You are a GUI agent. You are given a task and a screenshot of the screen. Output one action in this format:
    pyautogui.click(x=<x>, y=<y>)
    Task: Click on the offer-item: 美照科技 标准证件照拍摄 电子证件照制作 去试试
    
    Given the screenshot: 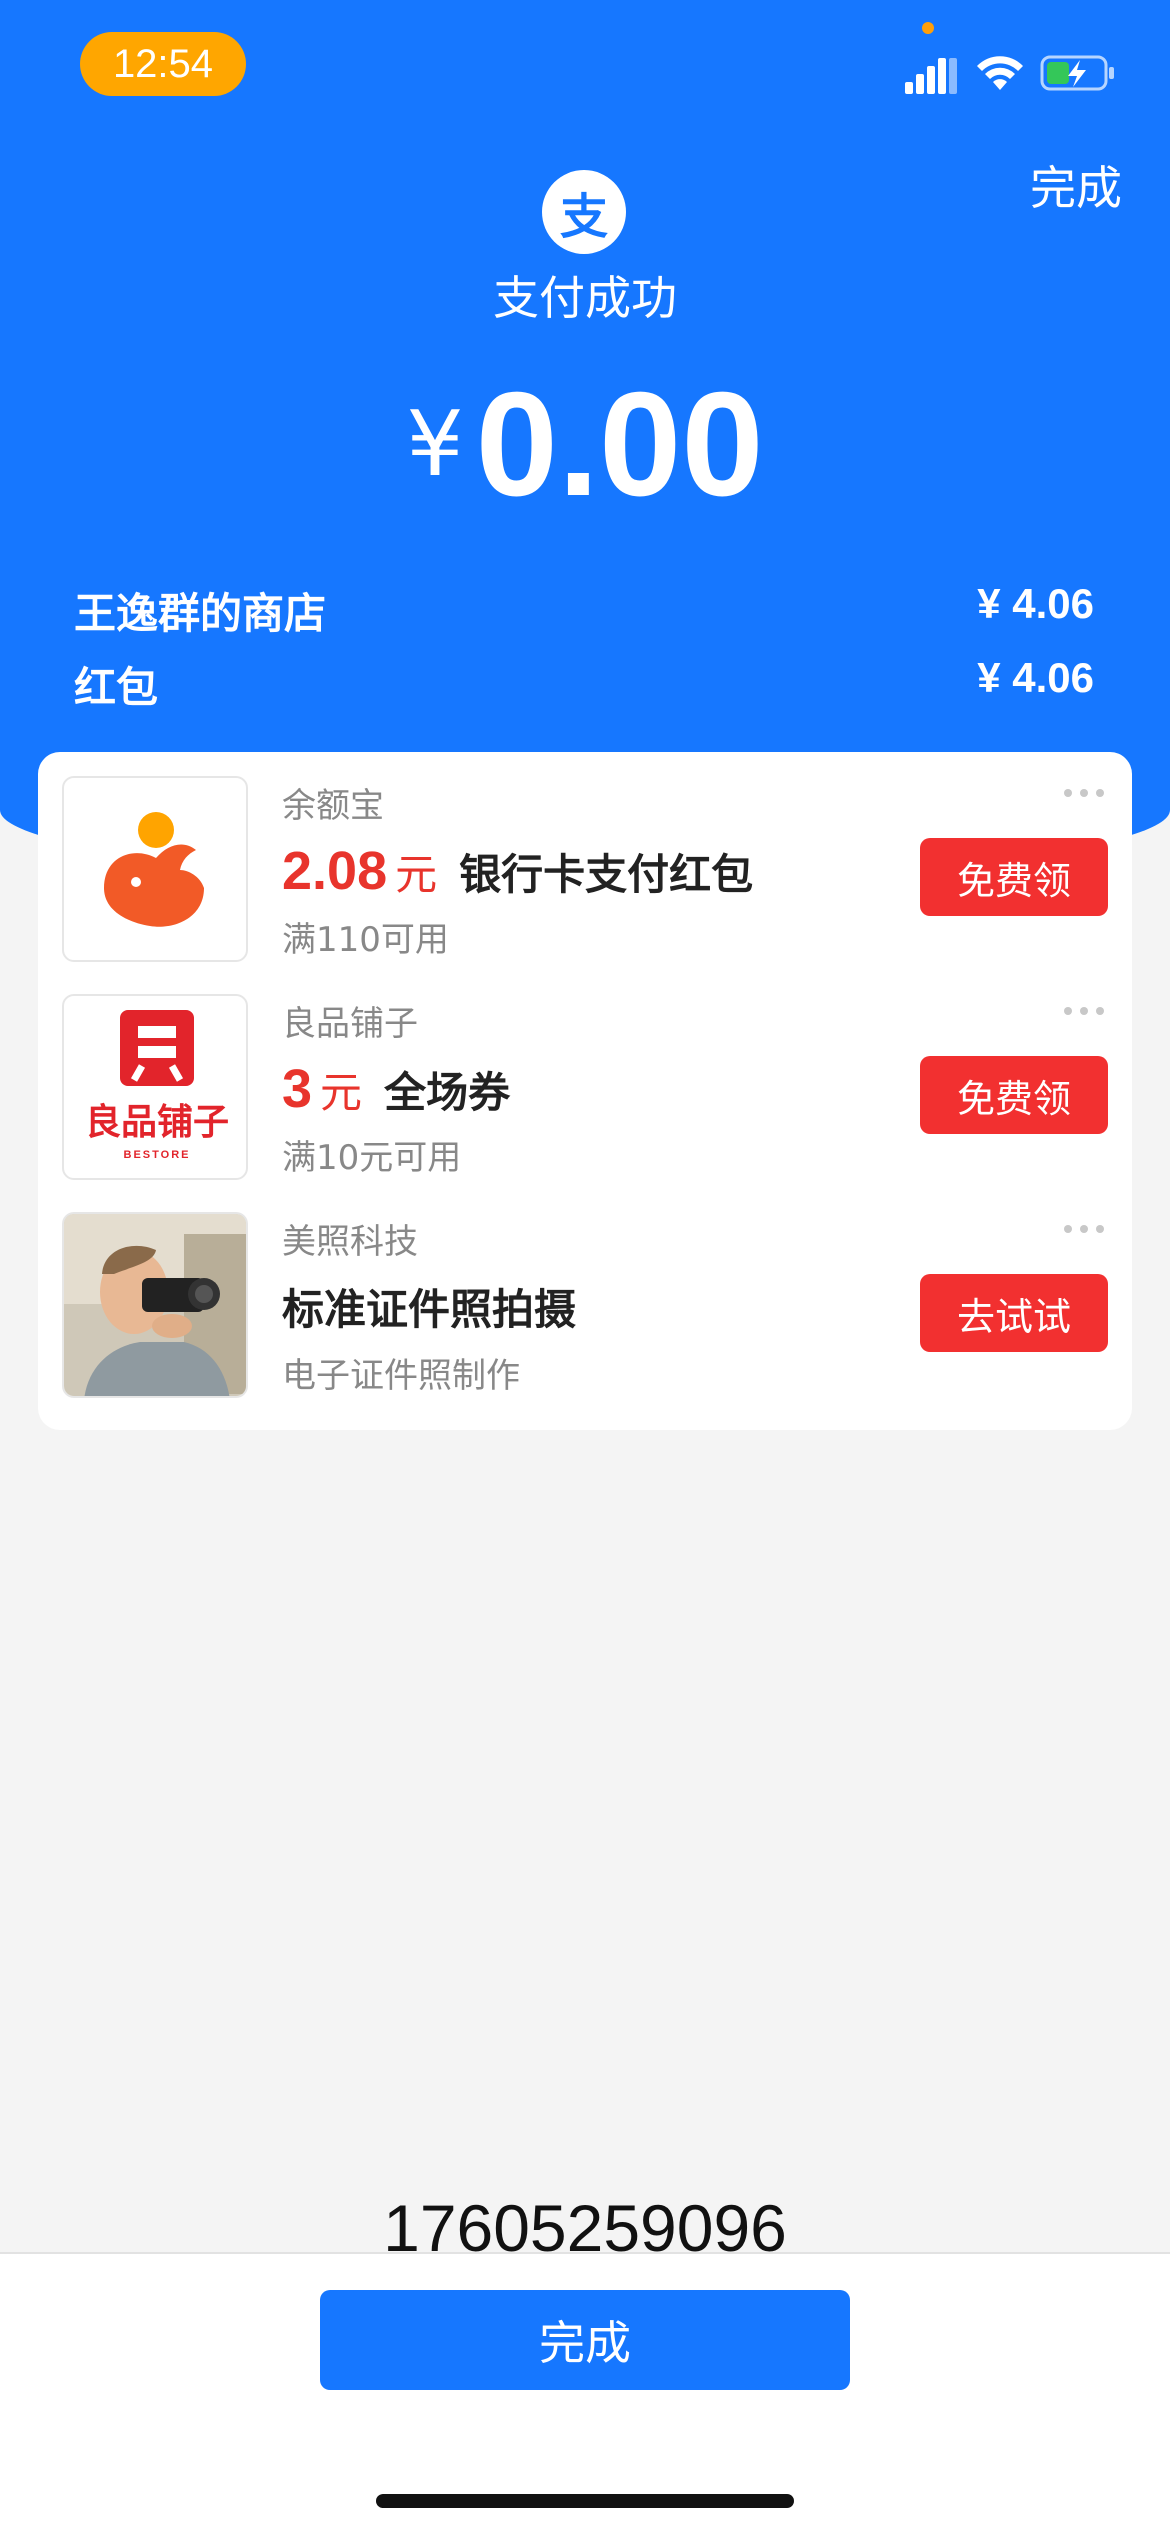 What is the action you would take?
    pyautogui.click(x=585, y=1297)
    